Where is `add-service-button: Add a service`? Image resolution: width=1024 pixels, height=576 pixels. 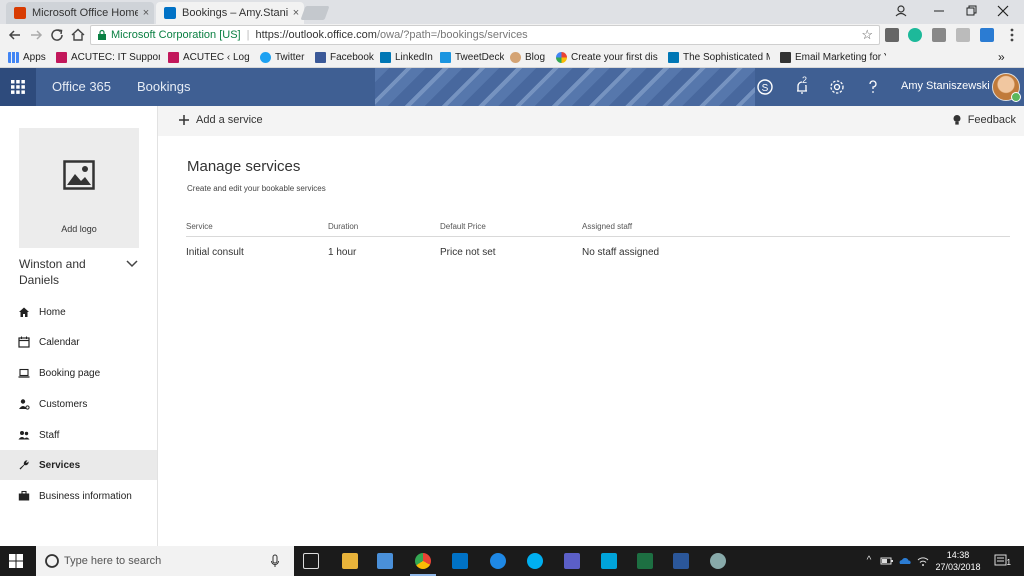 add-service-button: Add a service is located at coordinates (220, 120).